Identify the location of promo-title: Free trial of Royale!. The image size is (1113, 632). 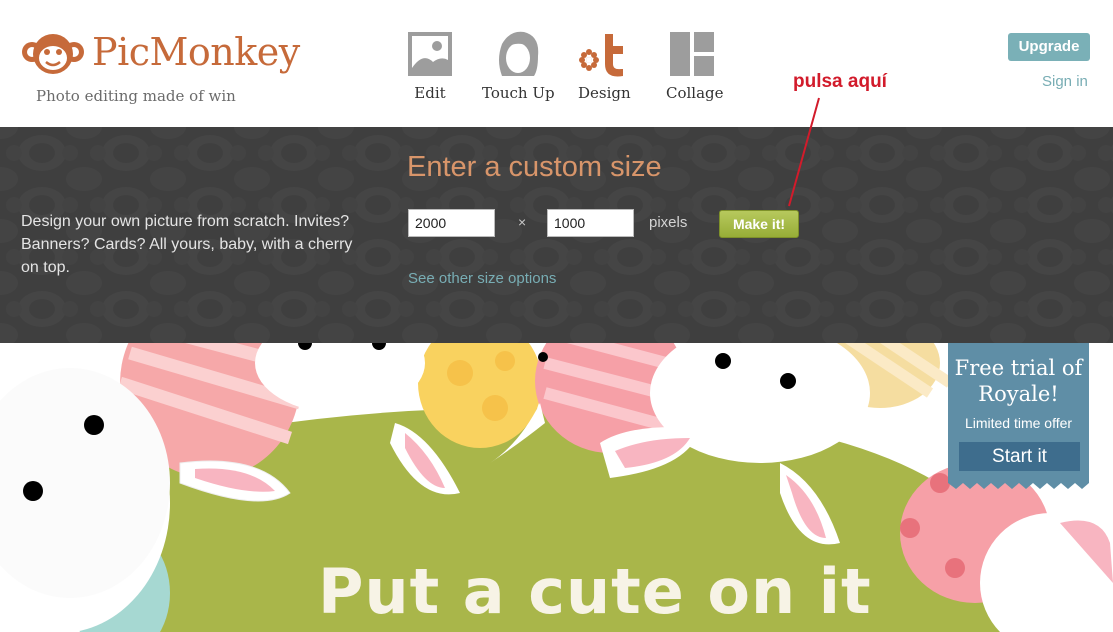
(1018, 381).